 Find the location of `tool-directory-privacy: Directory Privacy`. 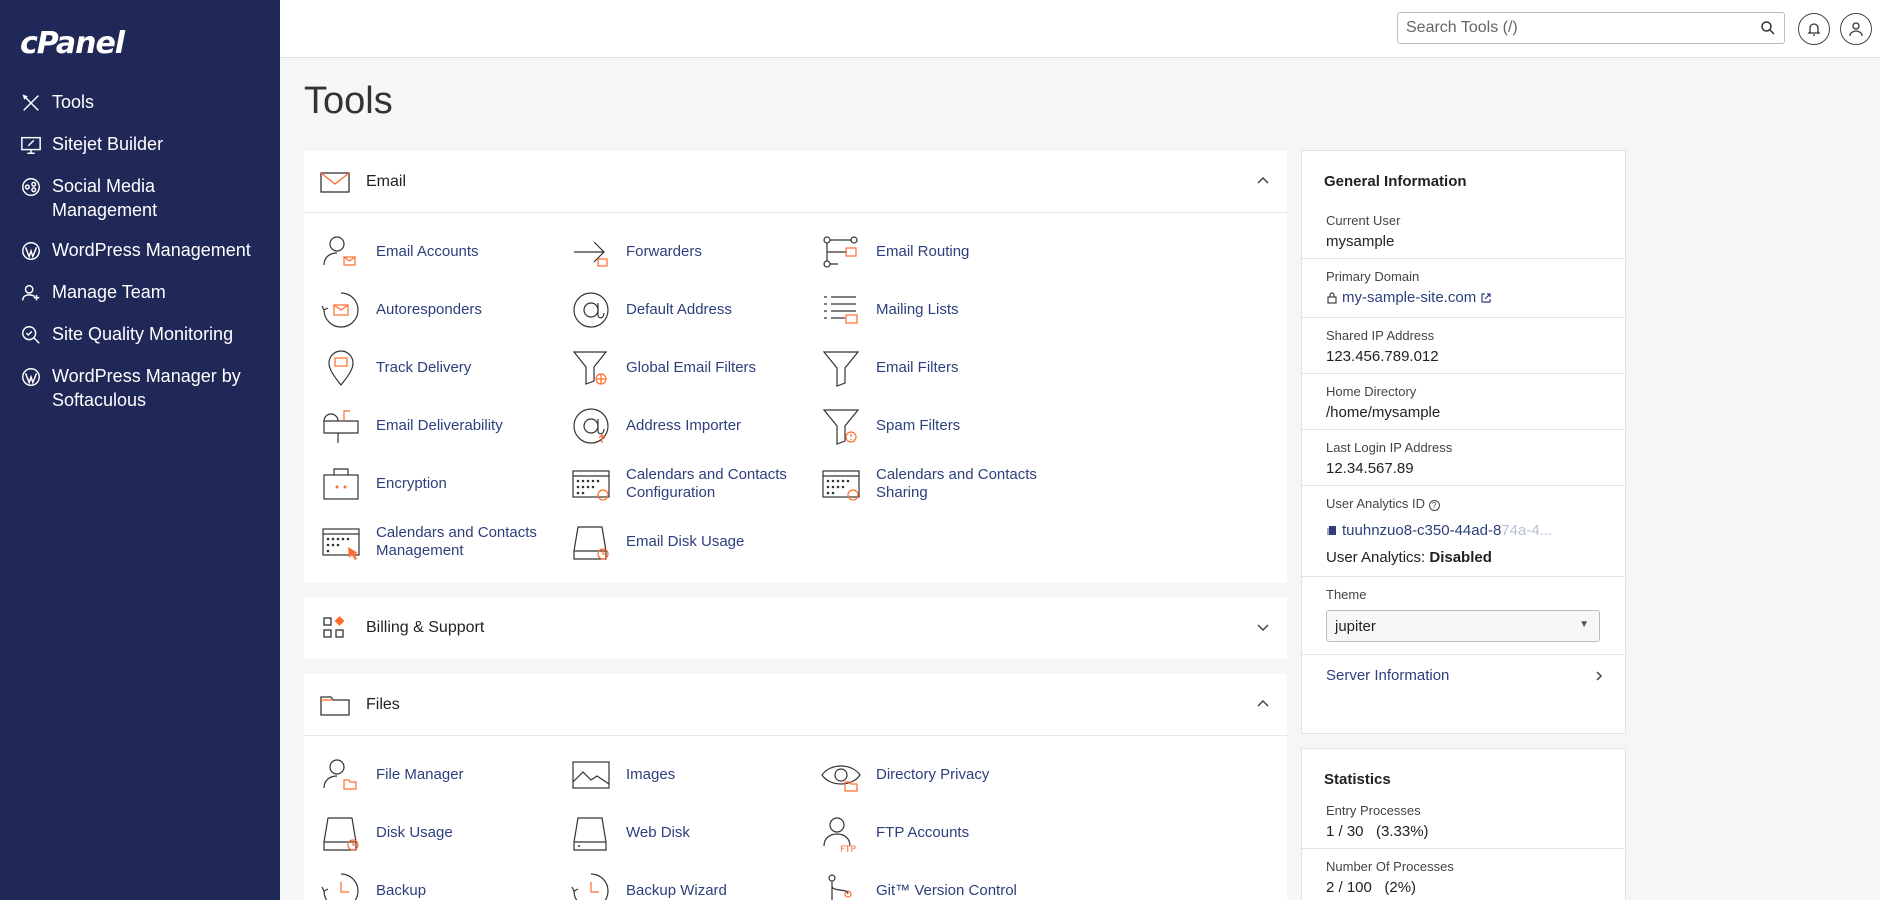

tool-directory-privacy: Directory Privacy is located at coordinates (945, 775).